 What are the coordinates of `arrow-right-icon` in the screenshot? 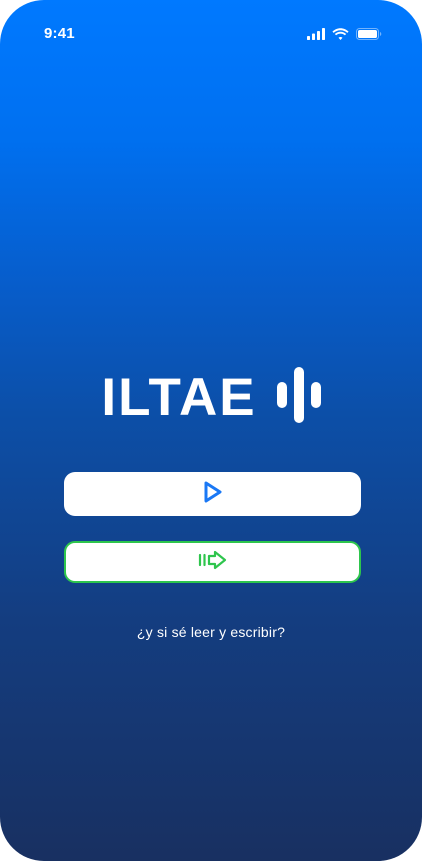 It's located at (213, 562).